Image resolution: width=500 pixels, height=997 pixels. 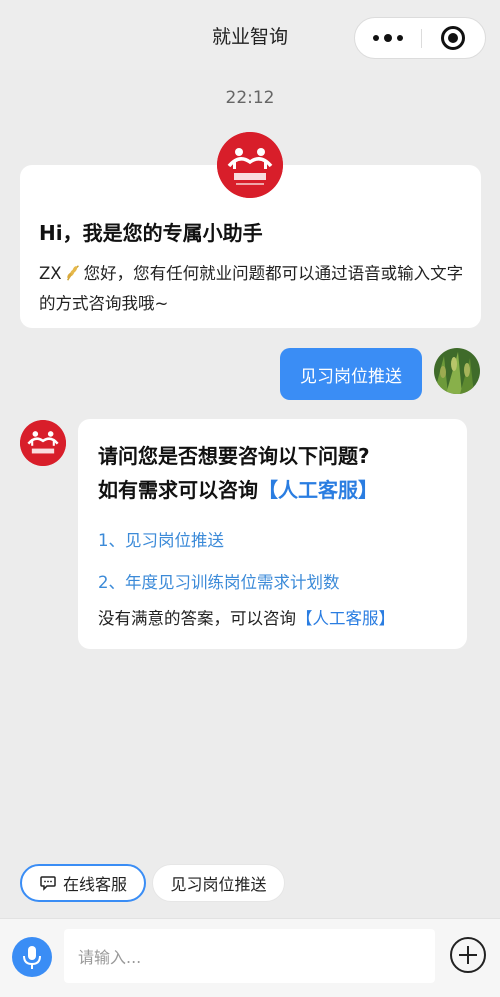 What do you see at coordinates (250, 165) in the screenshot?
I see `hangzhou-hrss-logo` at bounding box center [250, 165].